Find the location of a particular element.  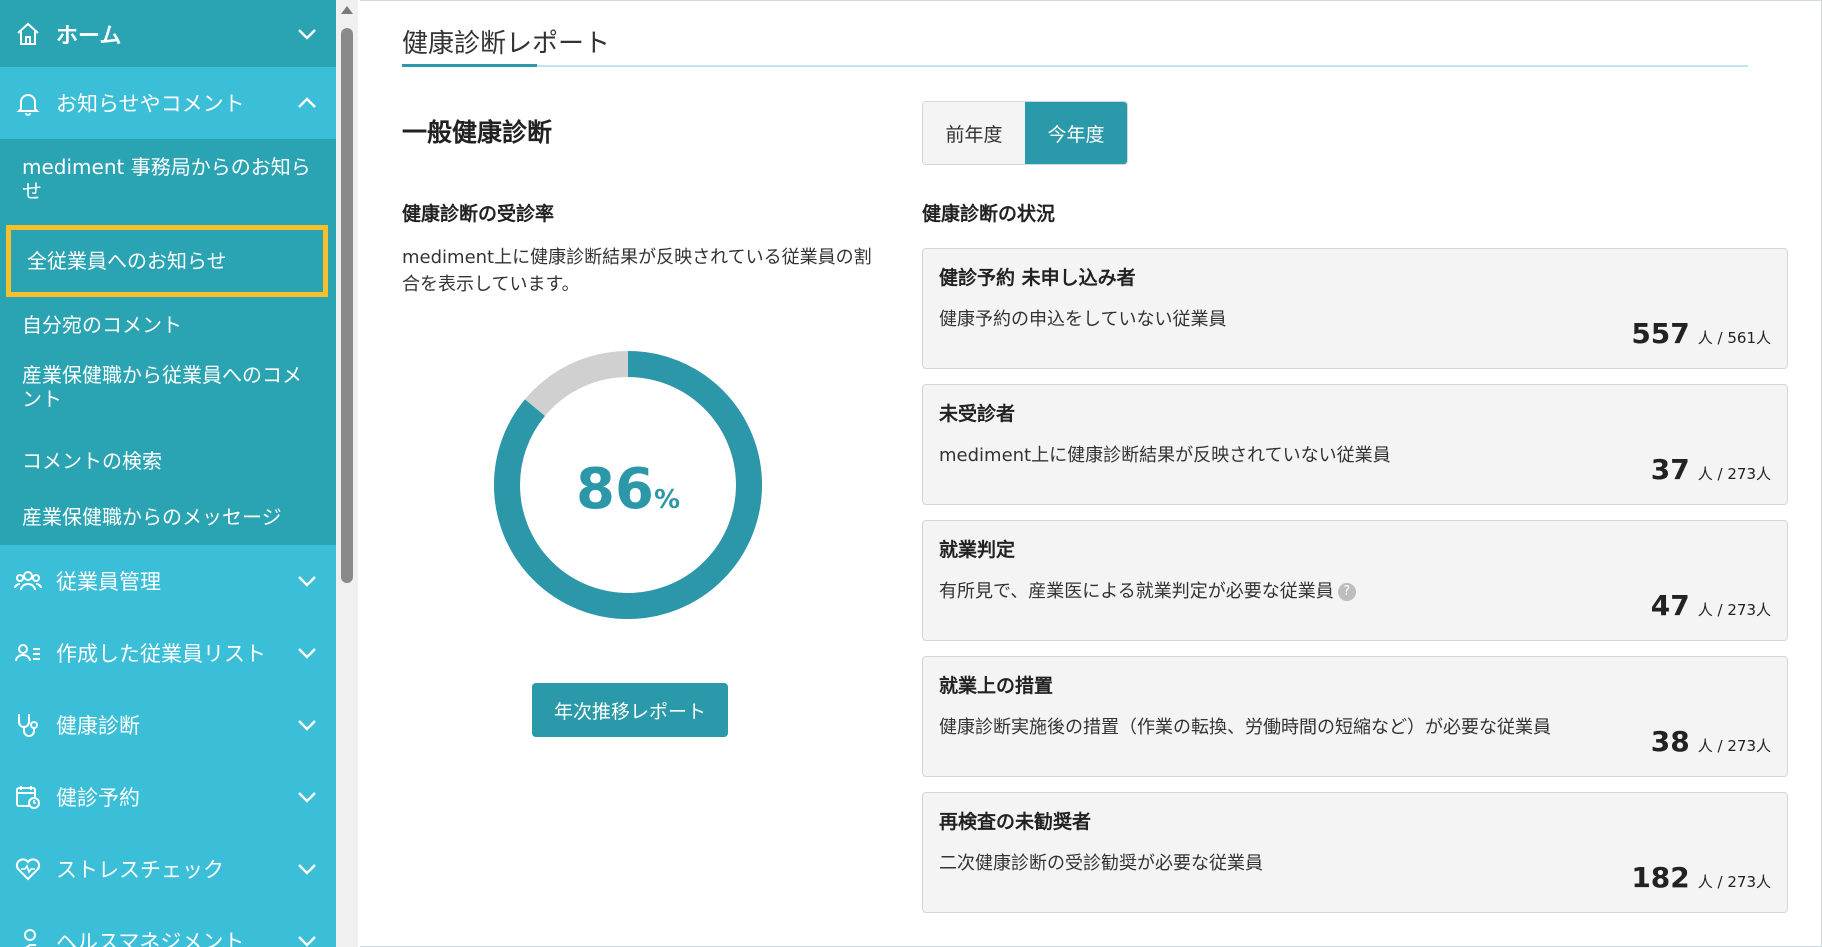

nav-employee-lists: 作成した従業員リスト is located at coordinates (168, 653).